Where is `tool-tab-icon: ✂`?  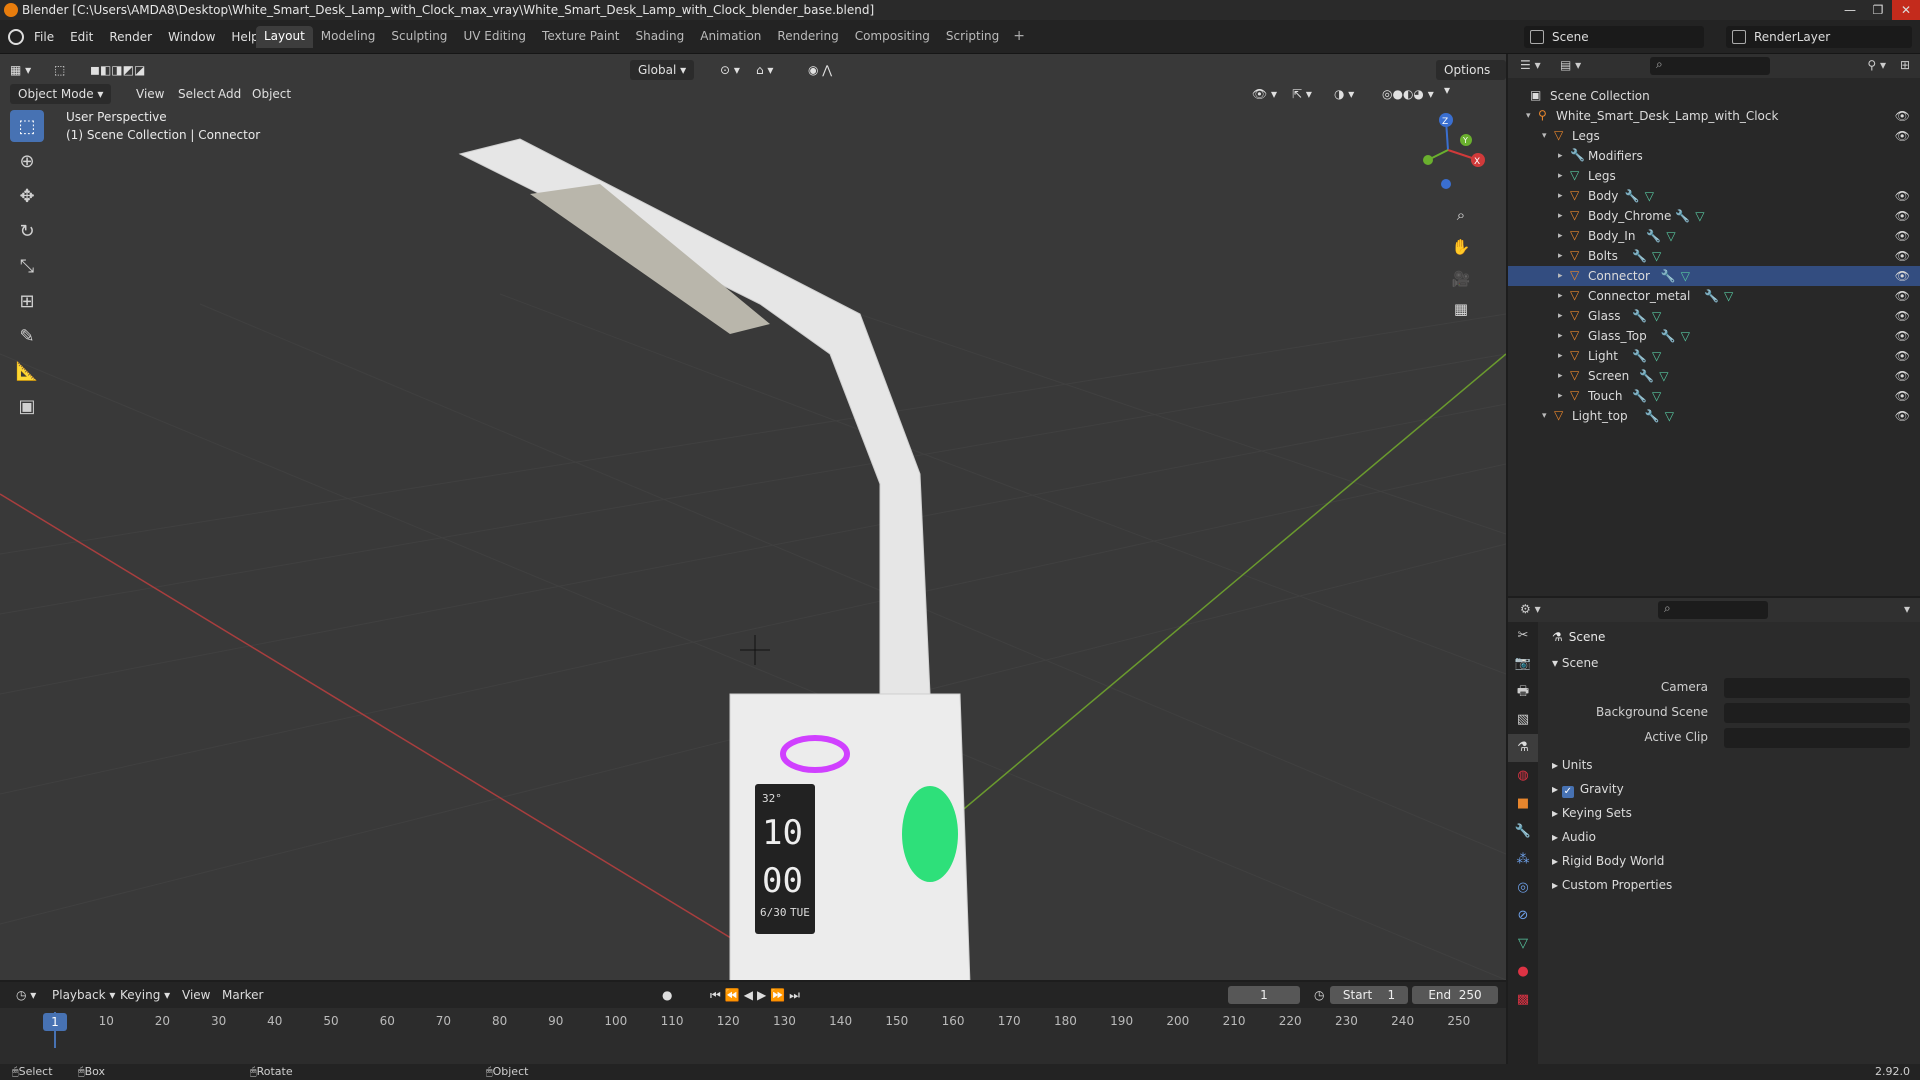 tool-tab-icon: ✂ is located at coordinates (1523, 636).